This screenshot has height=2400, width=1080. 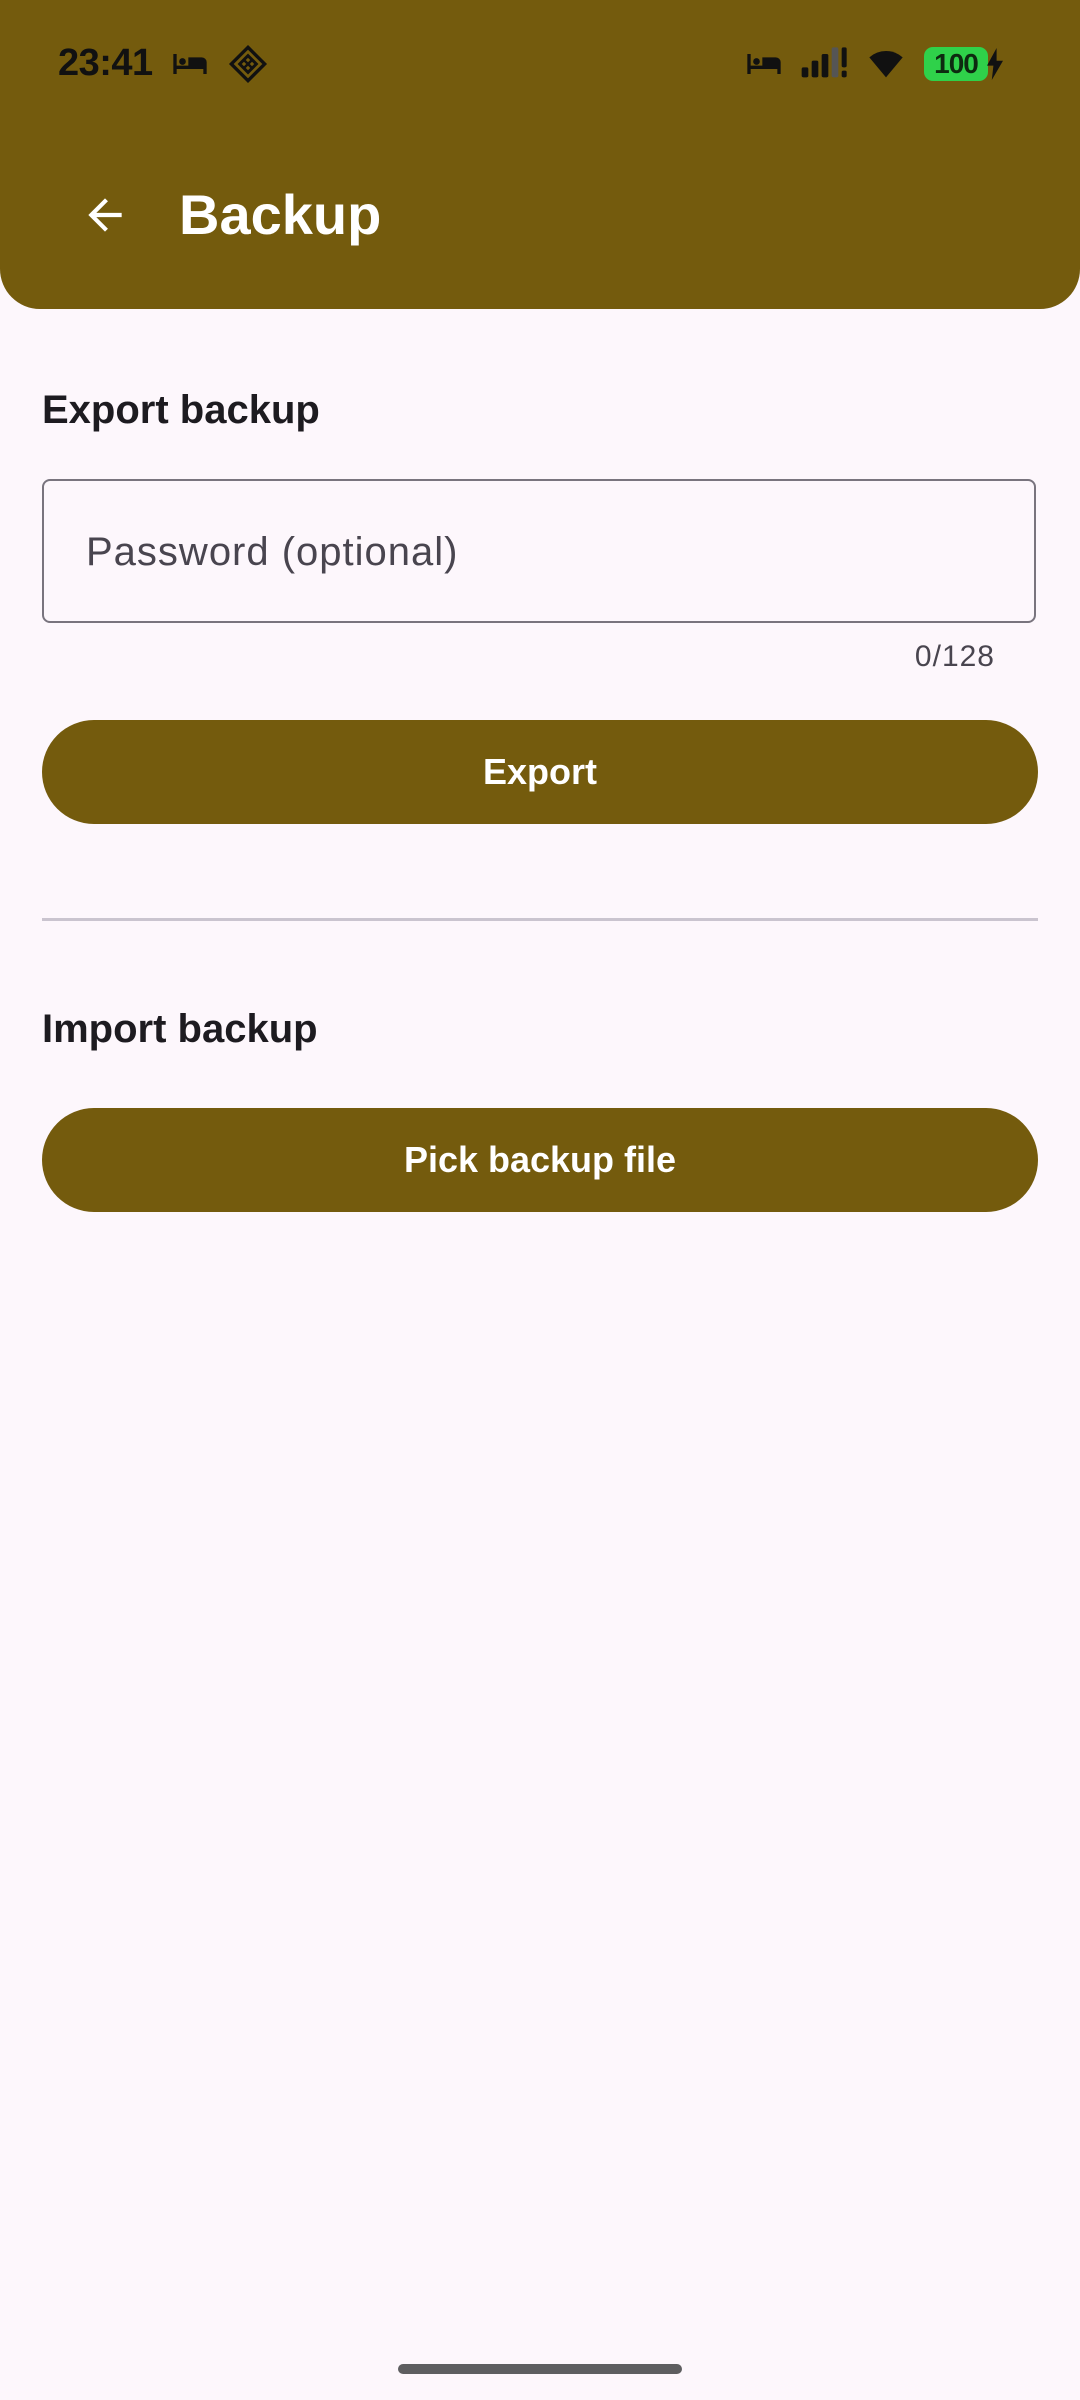 What do you see at coordinates (181, 410) in the screenshot?
I see `export-section-title: Export backup` at bounding box center [181, 410].